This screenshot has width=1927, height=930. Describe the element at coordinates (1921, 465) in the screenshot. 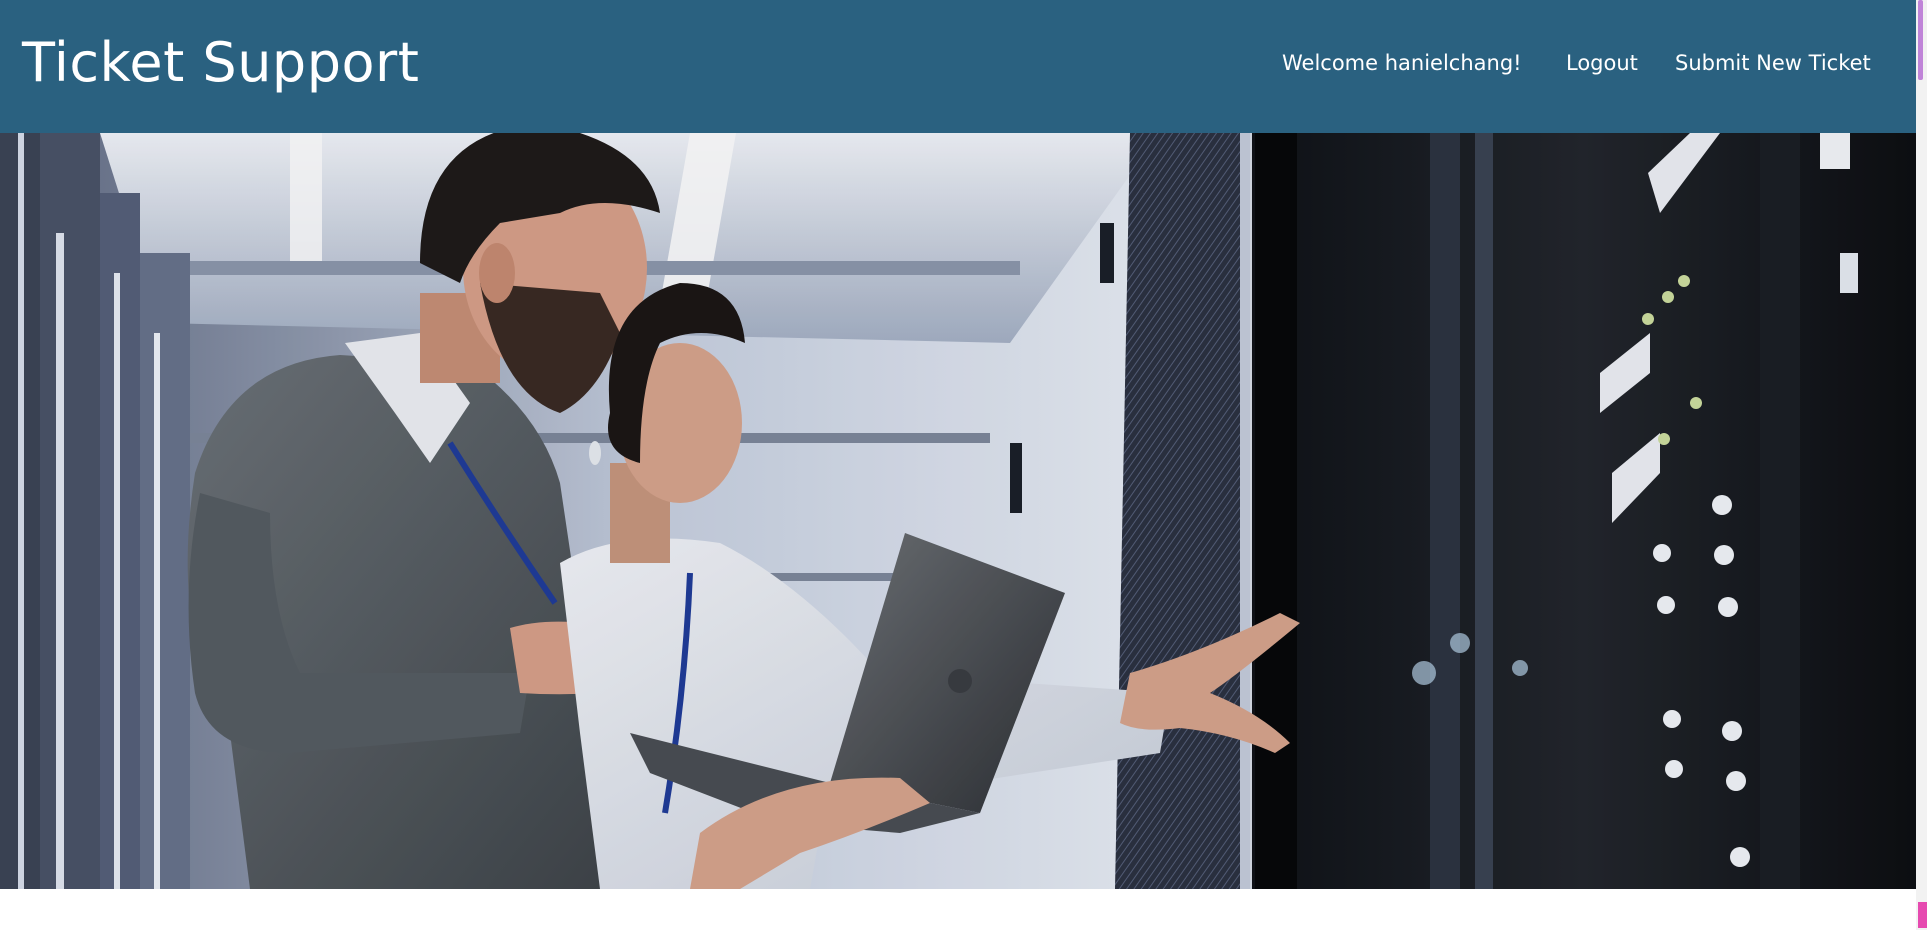

I see `vertical-scrollbar` at that location.